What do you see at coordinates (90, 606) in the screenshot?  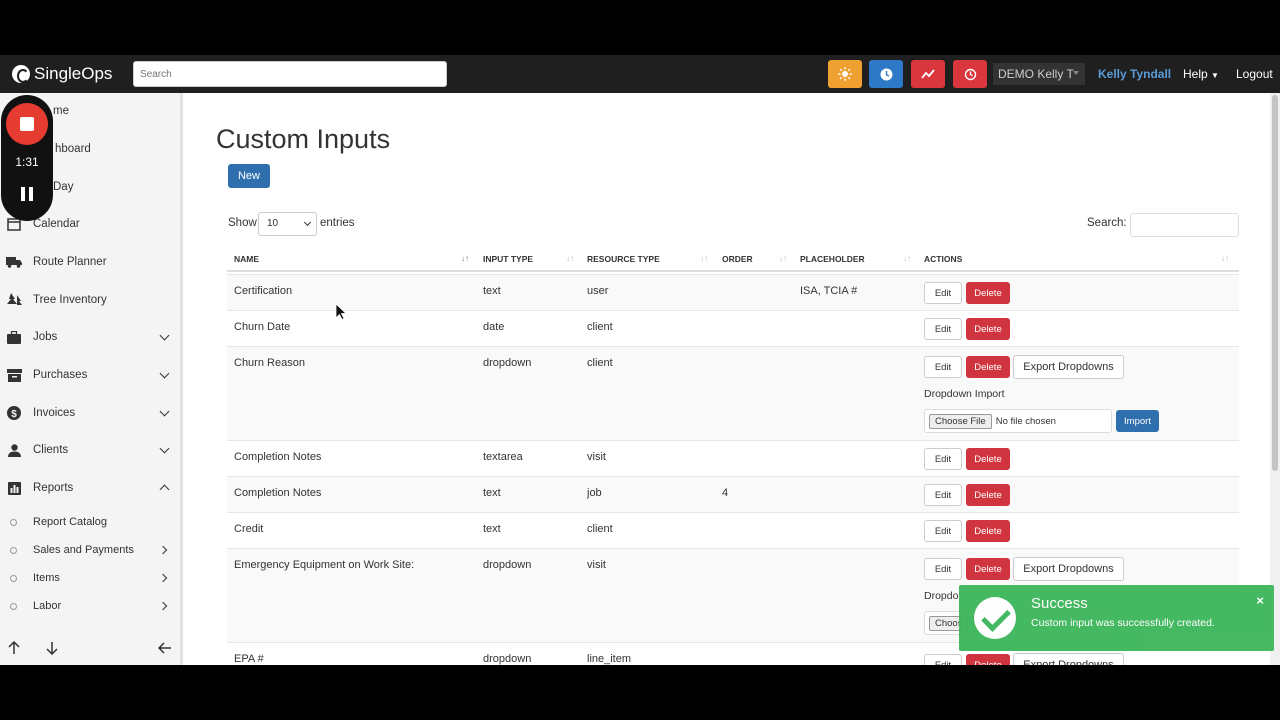 I see `sidebar-subitem-labor: Labor` at bounding box center [90, 606].